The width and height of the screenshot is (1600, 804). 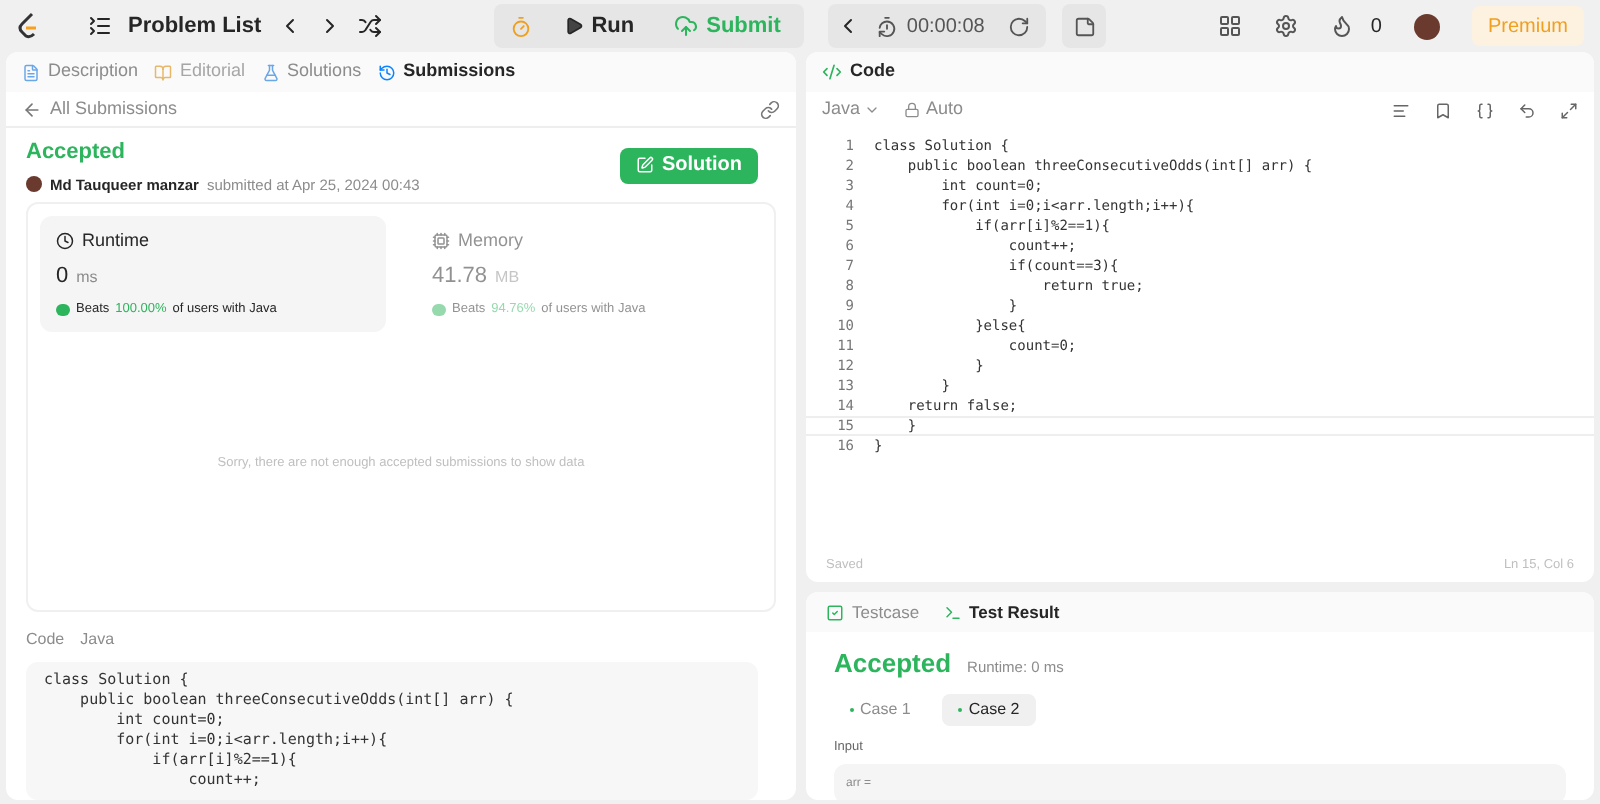 What do you see at coordinates (460, 277) in the screenshot?
I see `stat-value: 41.78` at bounding box center [460, 277].